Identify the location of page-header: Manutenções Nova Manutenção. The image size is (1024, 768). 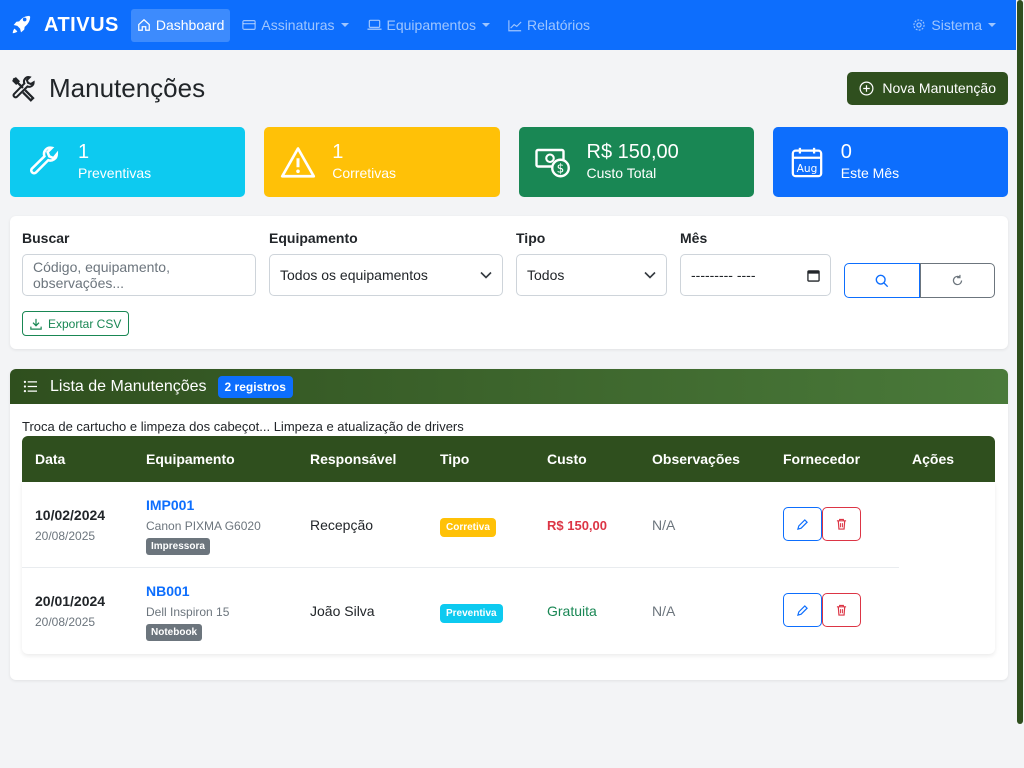
(509, 88).